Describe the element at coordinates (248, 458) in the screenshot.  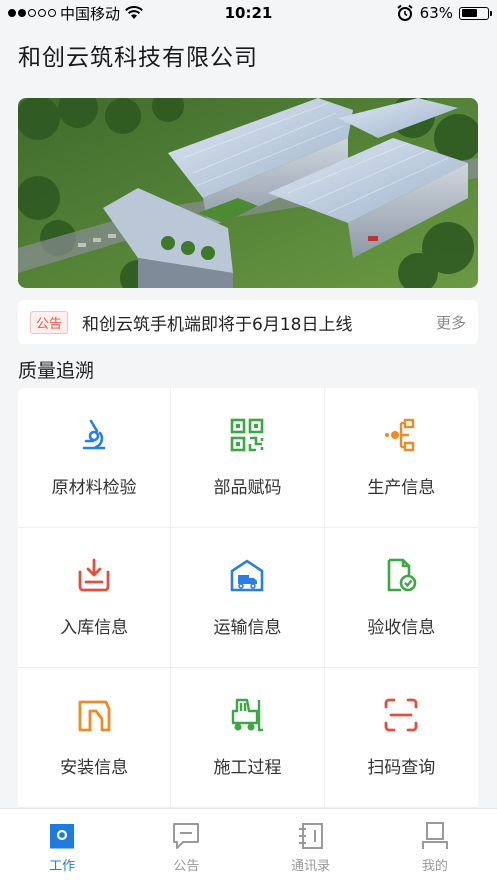
I see `grid-item-part-coding: 部品赋码` at that location.